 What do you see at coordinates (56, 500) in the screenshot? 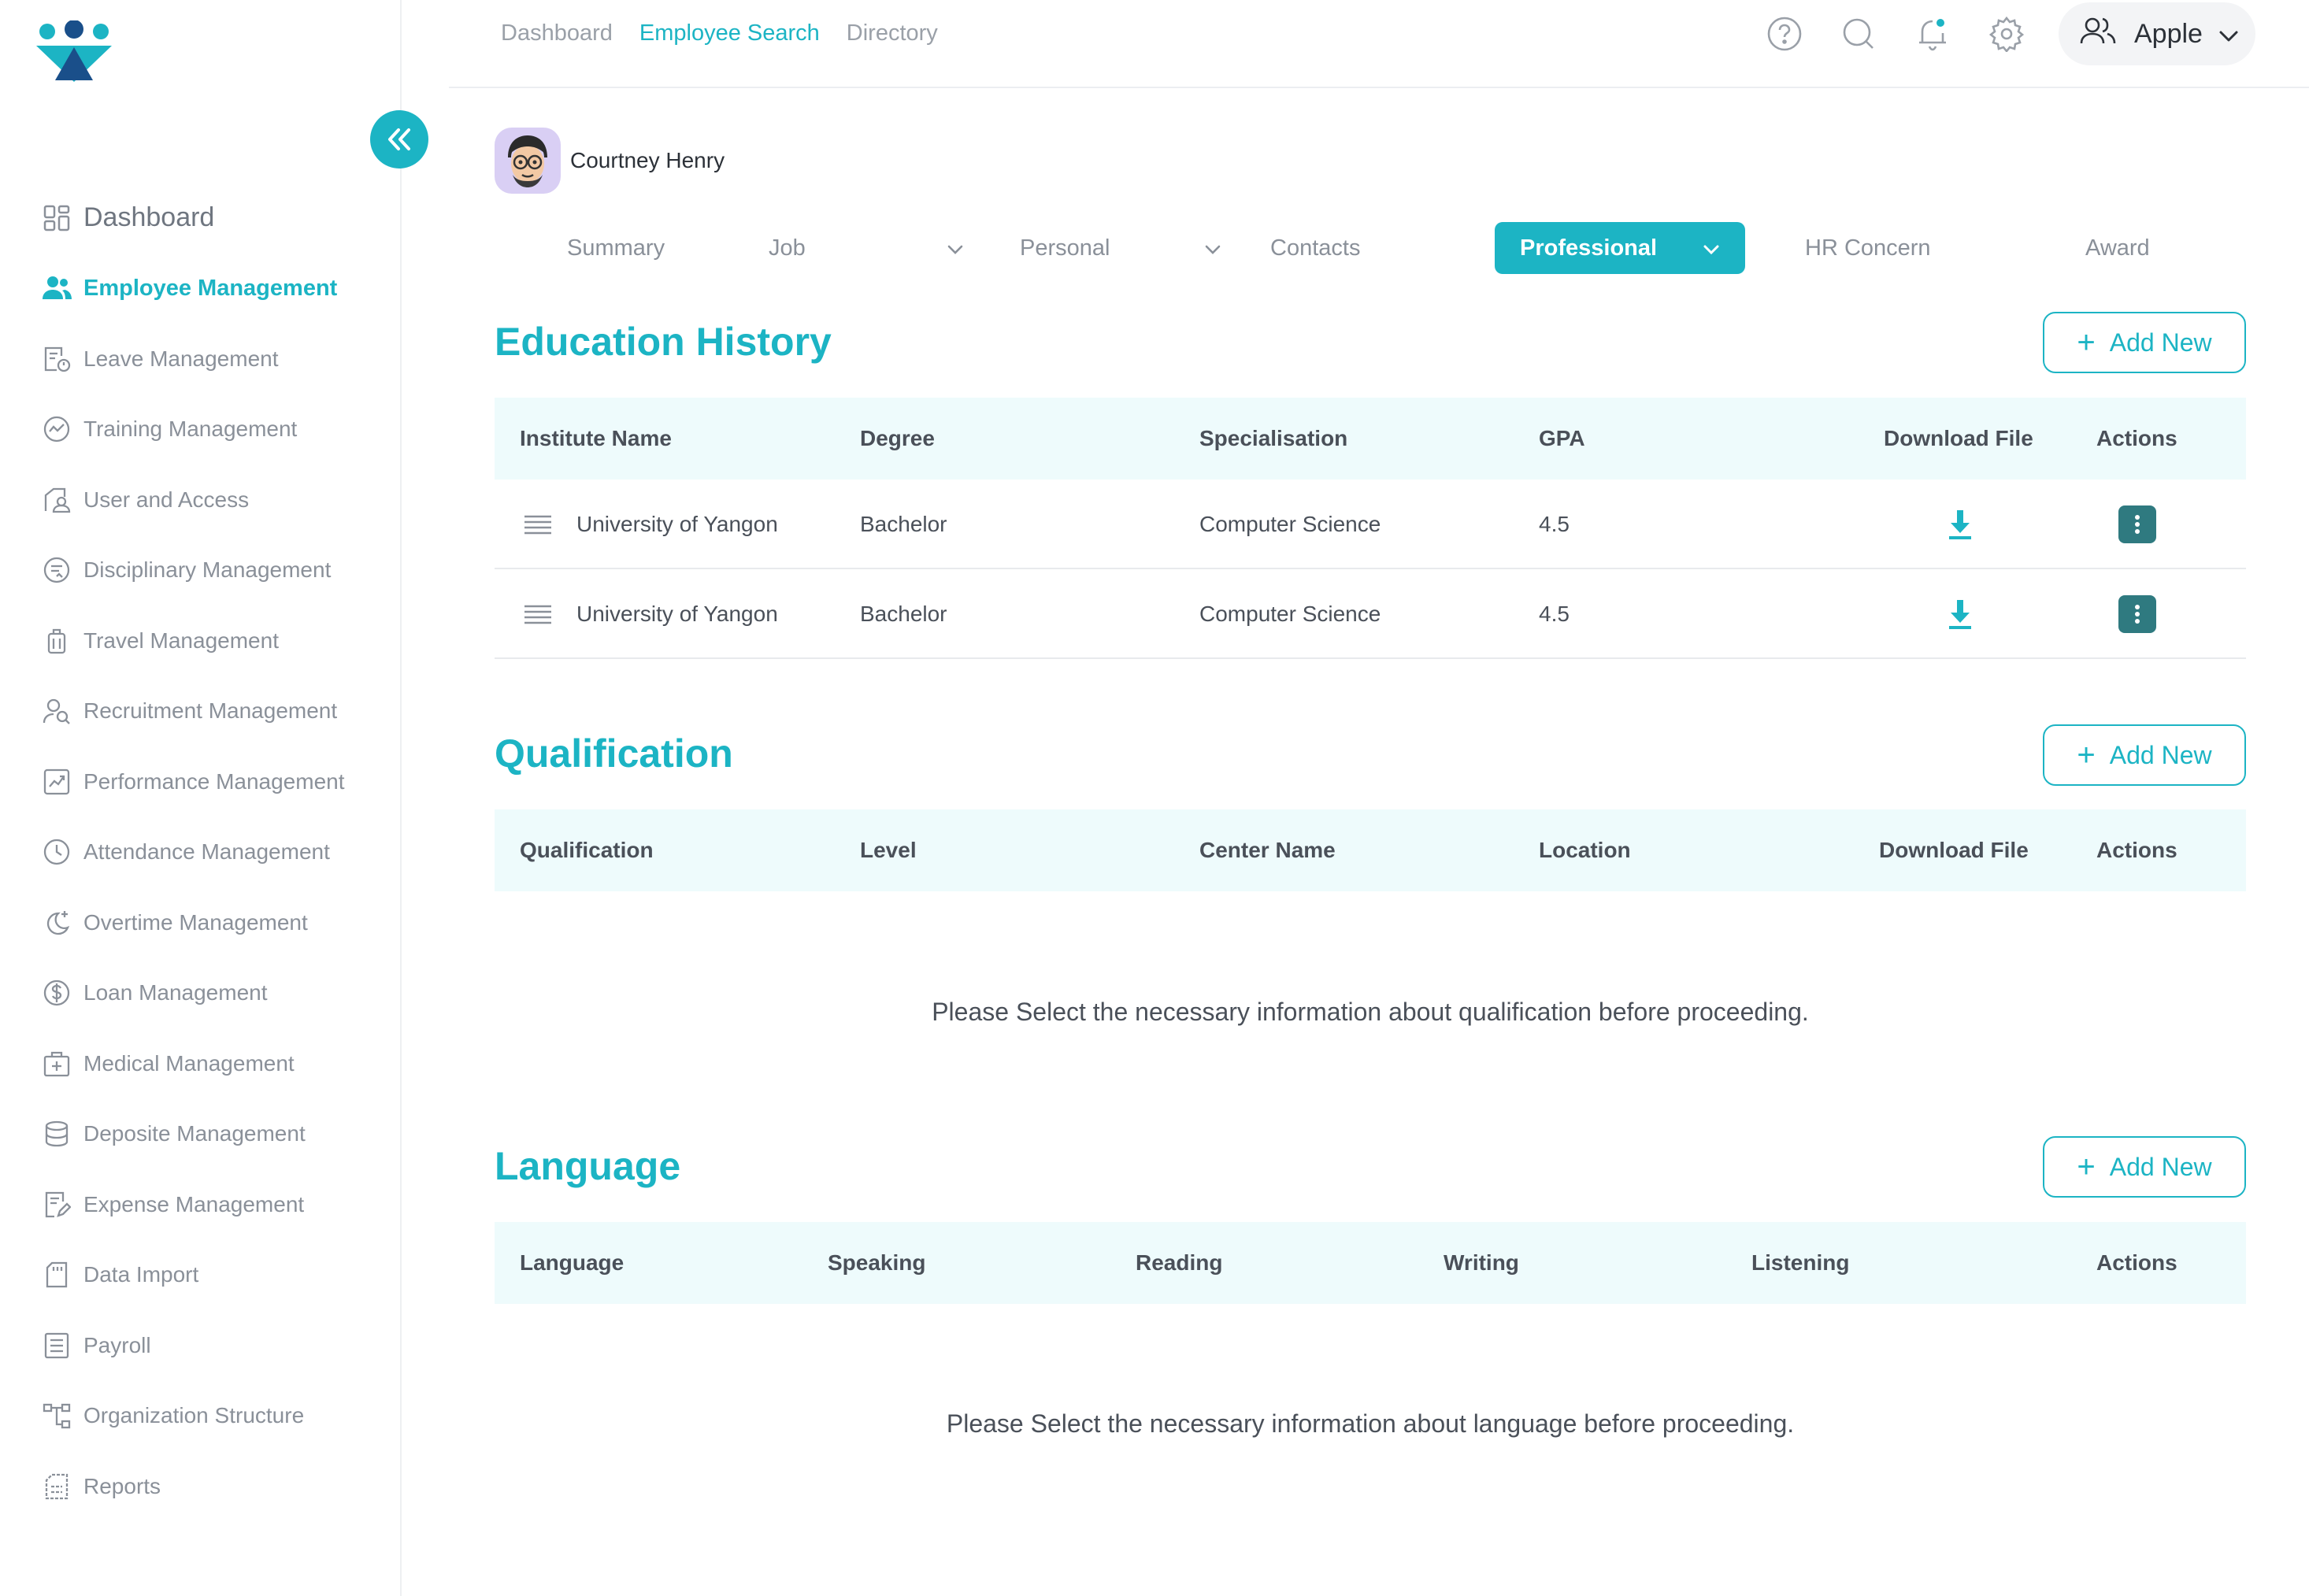
I see `user-access-icon` at bounding box center [56, 500].